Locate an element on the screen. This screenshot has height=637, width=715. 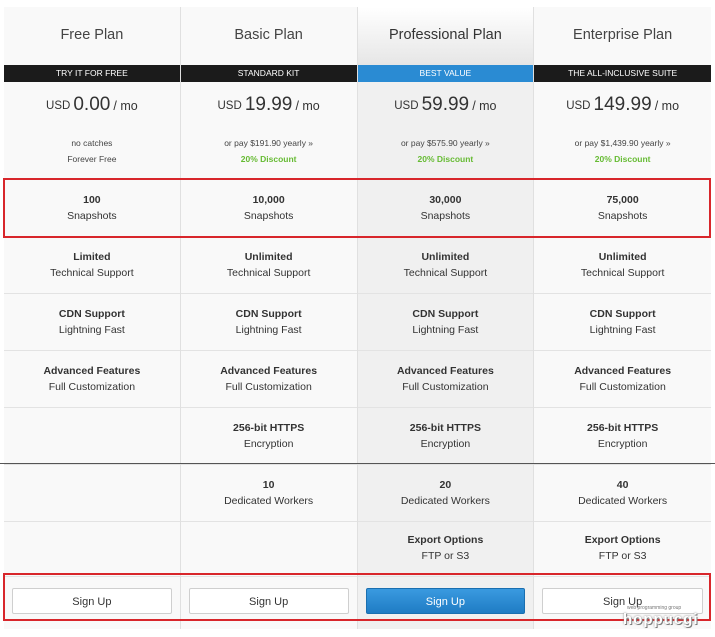
feature-export: Export Options FTP or S3 is located at coordinates (445, 548).